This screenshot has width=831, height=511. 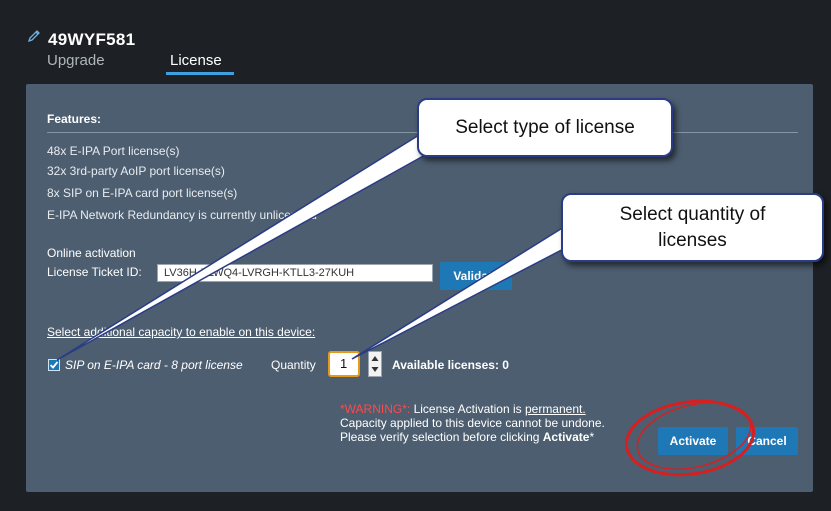 I want to click on active-tab-indicator, so click(x=200, y=73).